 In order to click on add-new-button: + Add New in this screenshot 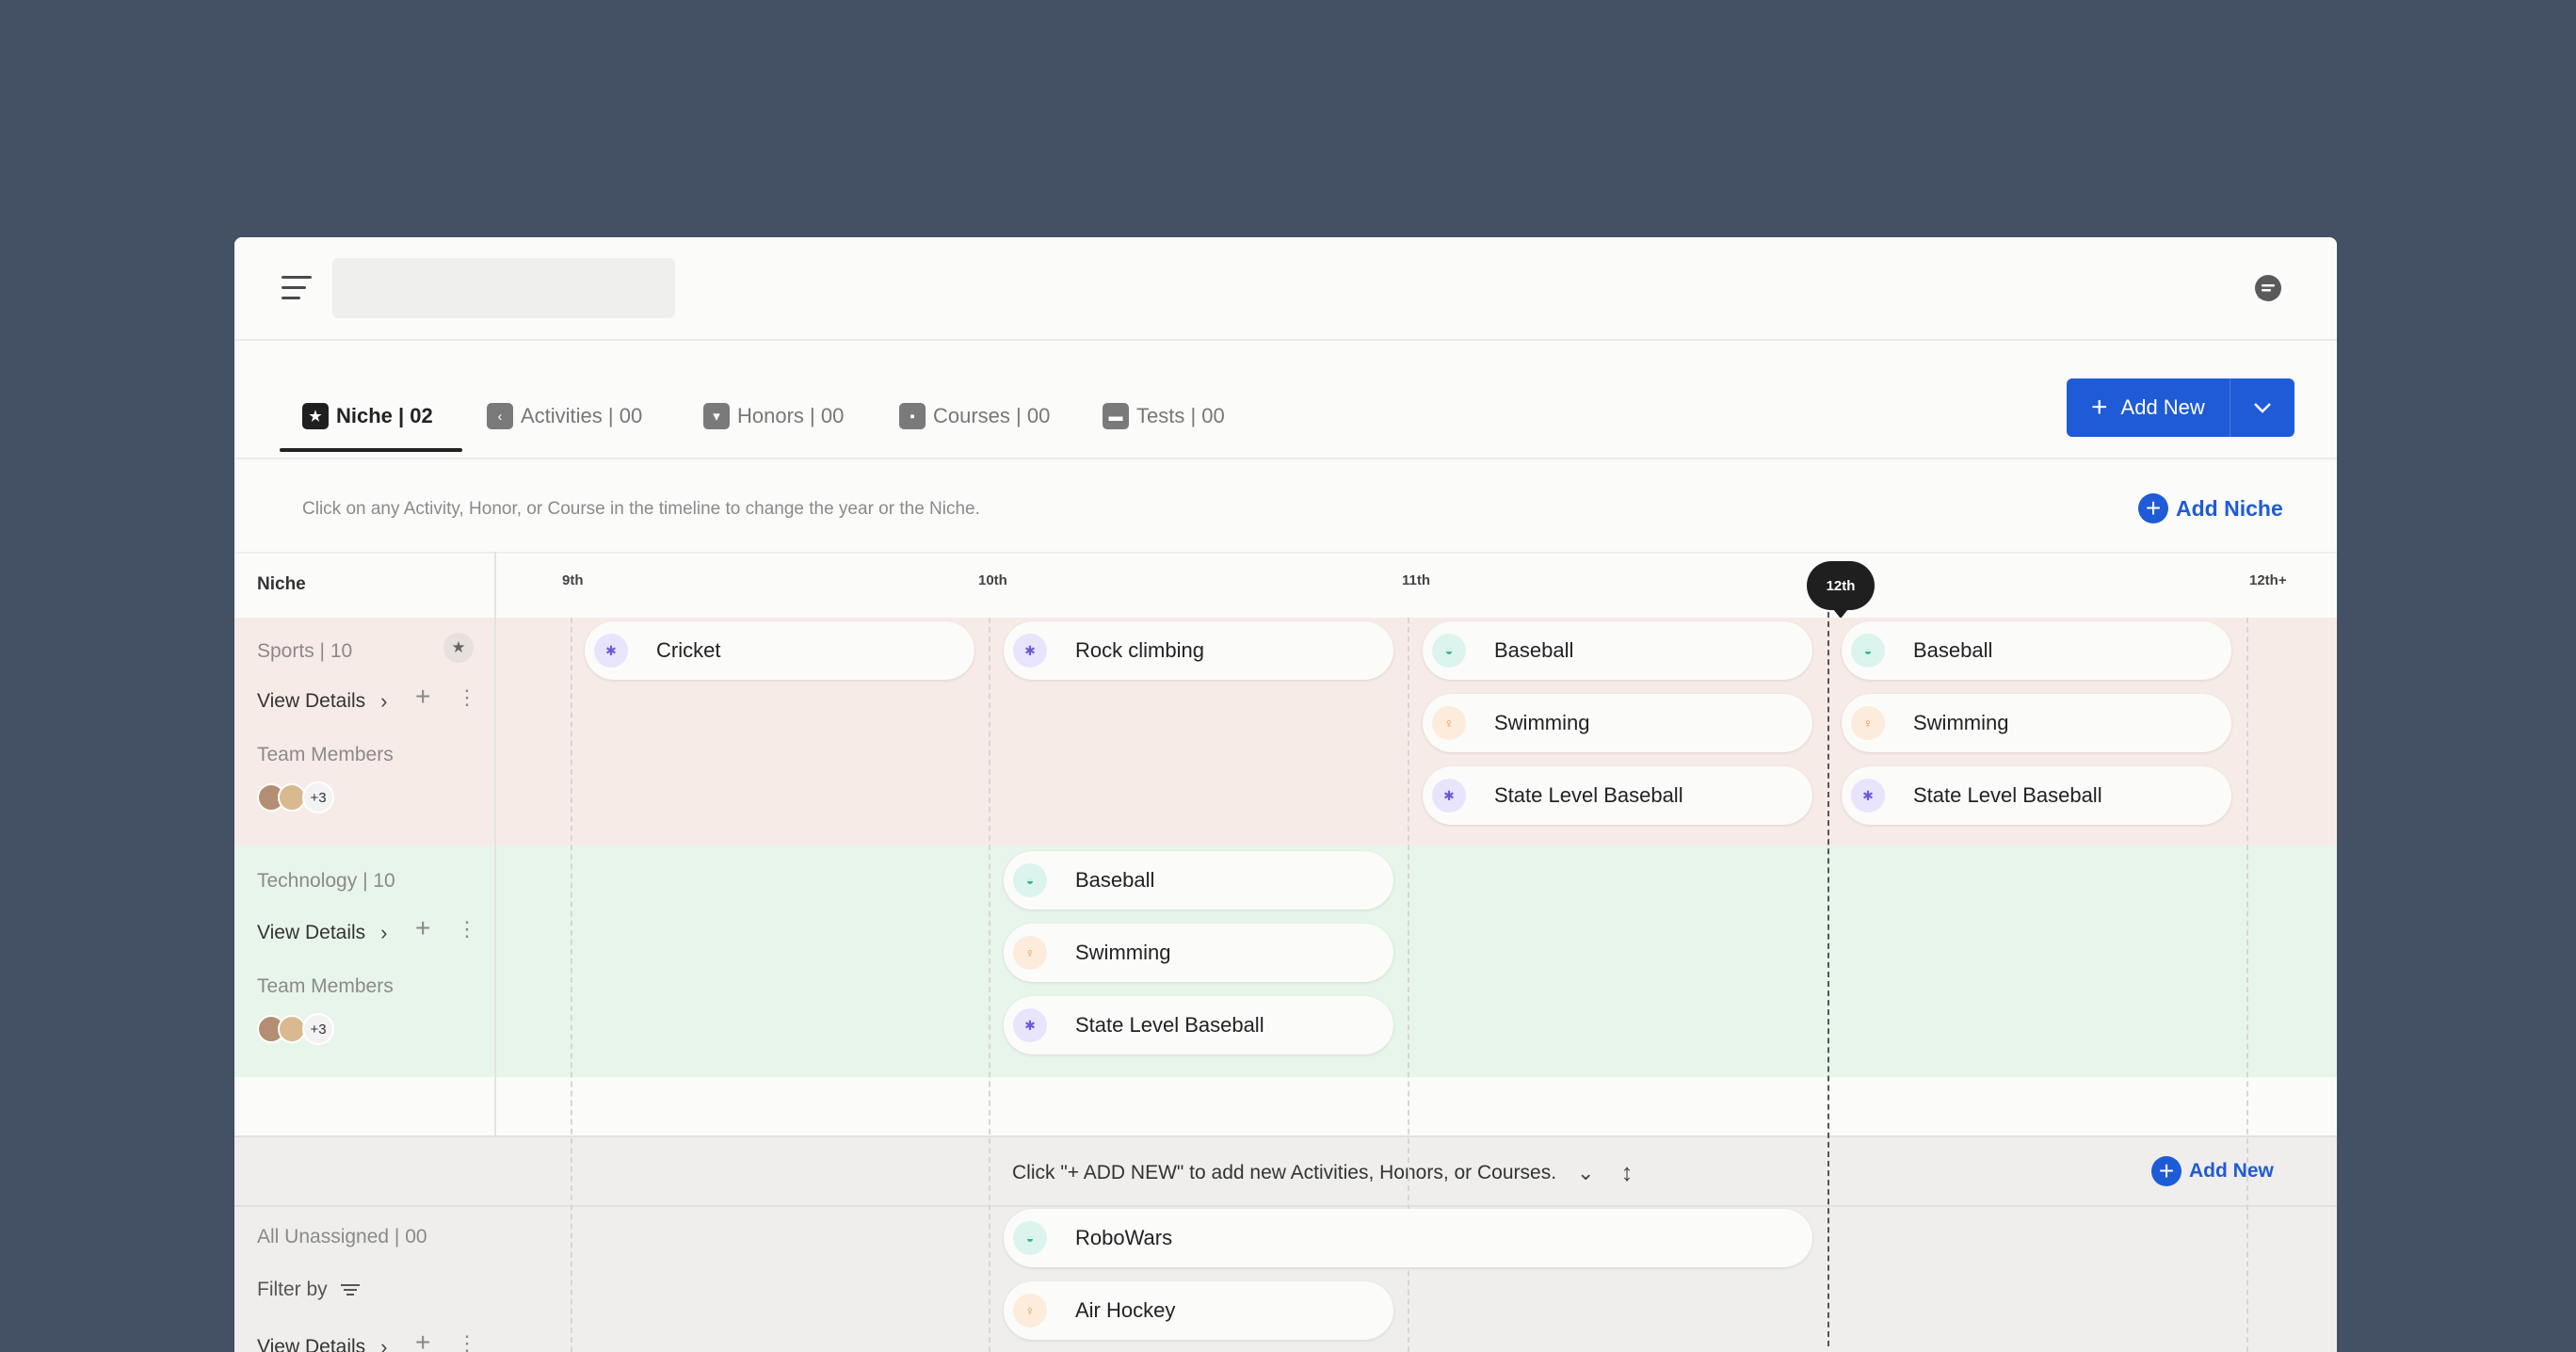, I will do `click(2180, 407)`.